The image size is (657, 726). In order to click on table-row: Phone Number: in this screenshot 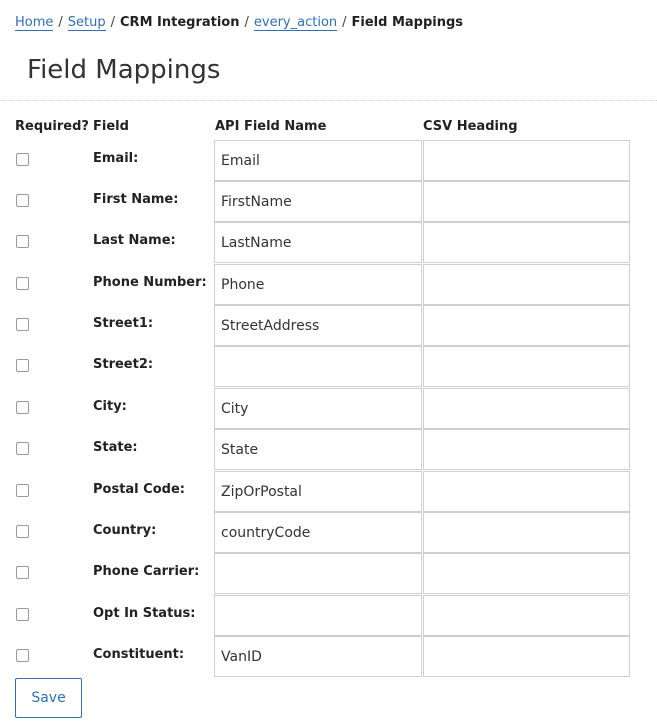, I will do `click(325, 284)`.